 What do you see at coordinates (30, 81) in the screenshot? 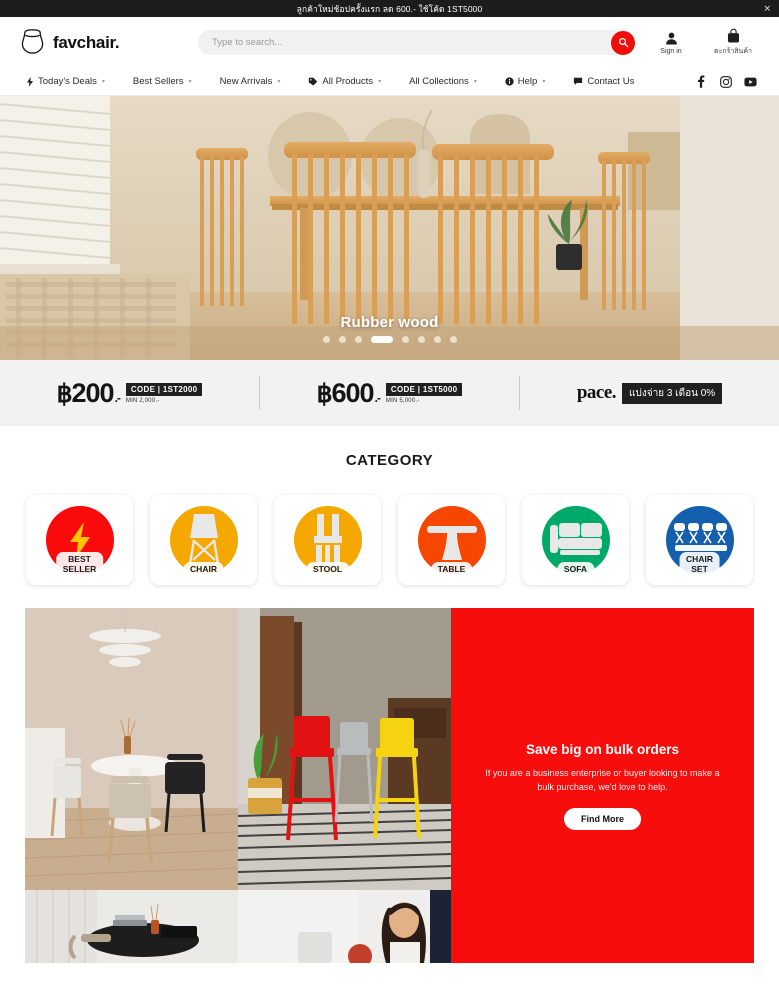
I see `bolt-icon` at bounding box center [30, 81].